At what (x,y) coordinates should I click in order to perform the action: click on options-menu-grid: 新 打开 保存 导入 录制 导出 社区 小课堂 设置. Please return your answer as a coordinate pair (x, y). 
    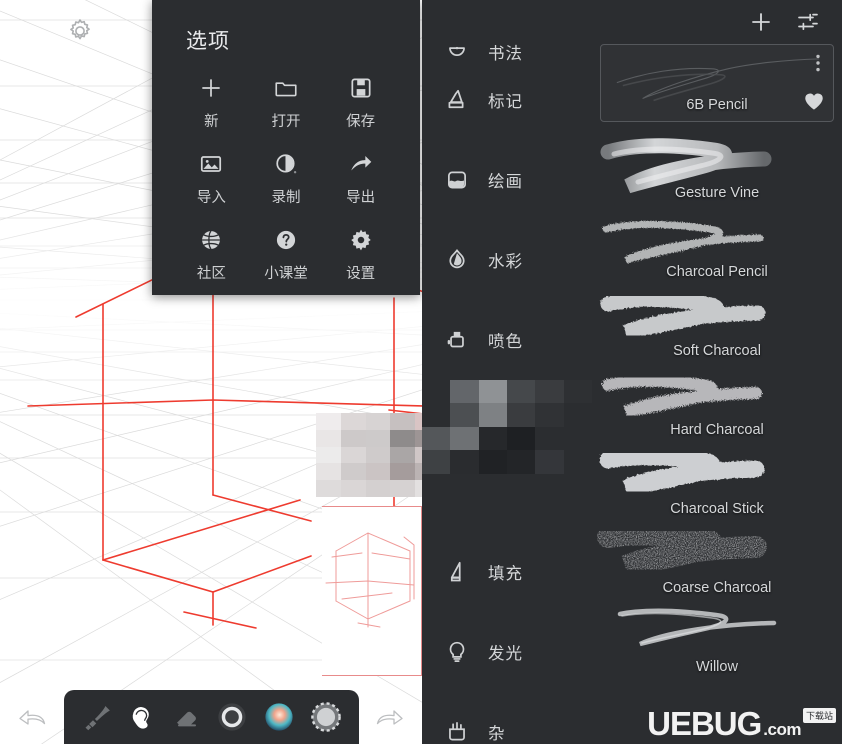
    Looking at the image, I should click on (286, 178).